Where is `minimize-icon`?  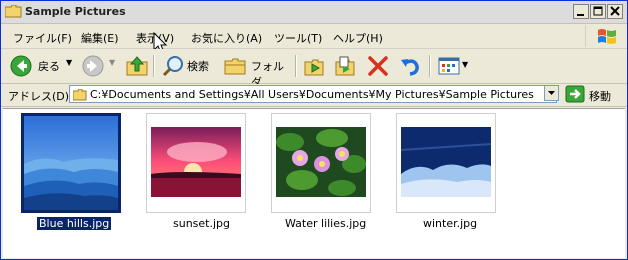 minimize-icon is located at coordinates (580, 15).